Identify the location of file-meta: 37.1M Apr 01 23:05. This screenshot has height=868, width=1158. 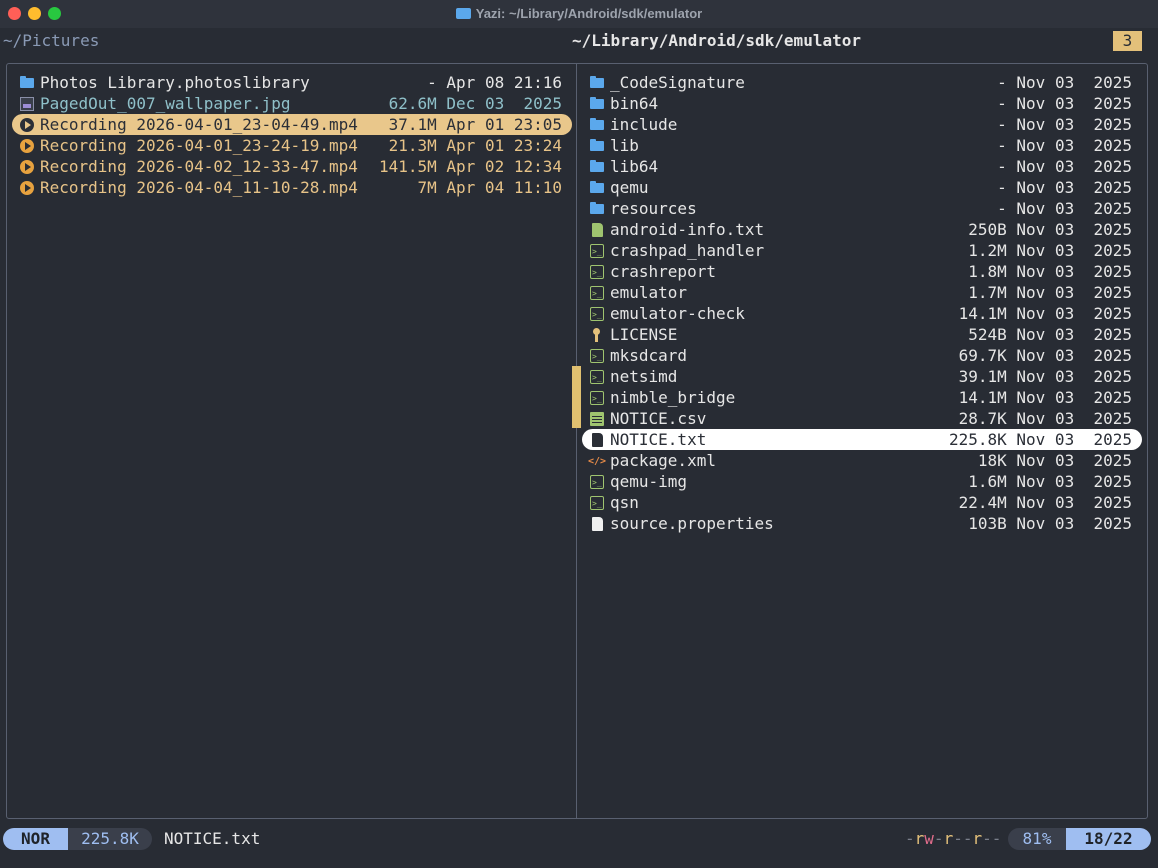
(475, 124).